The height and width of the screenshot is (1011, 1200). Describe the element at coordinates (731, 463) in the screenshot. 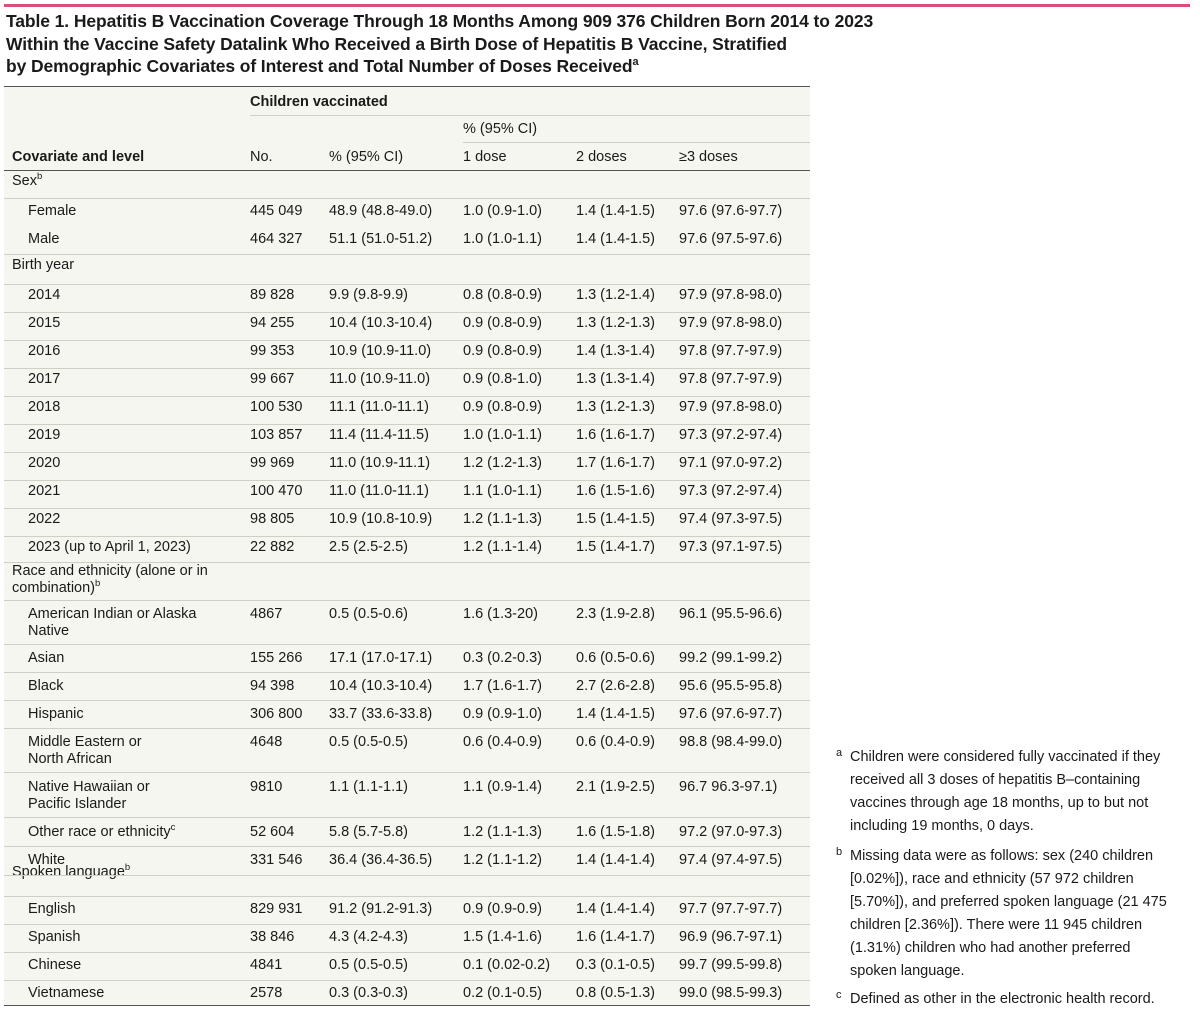

I see `cell-d3: 97.1 (97.0-97.2)` at that location.